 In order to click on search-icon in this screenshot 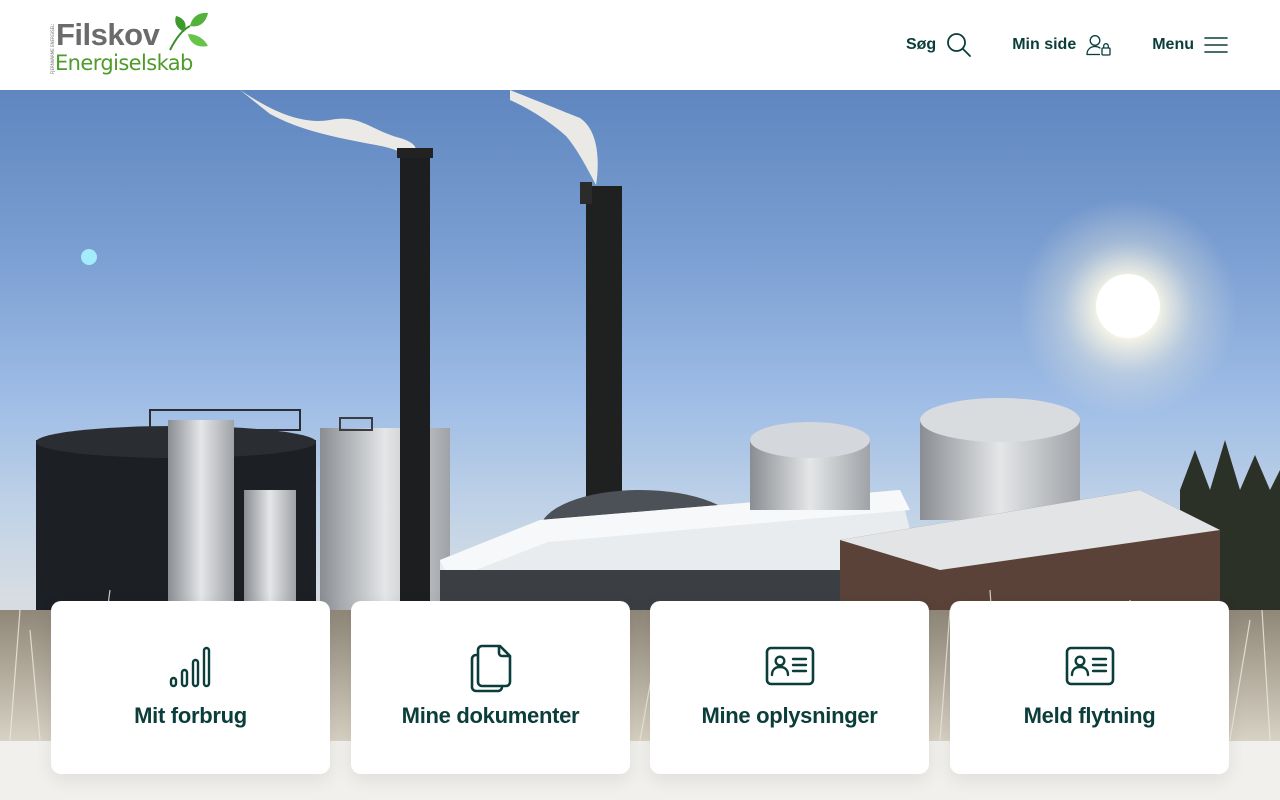, I will do `click(959, 45)`.